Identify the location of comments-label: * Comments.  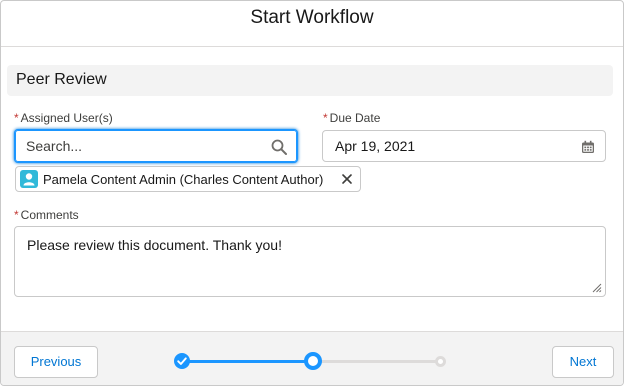
(46, 215).